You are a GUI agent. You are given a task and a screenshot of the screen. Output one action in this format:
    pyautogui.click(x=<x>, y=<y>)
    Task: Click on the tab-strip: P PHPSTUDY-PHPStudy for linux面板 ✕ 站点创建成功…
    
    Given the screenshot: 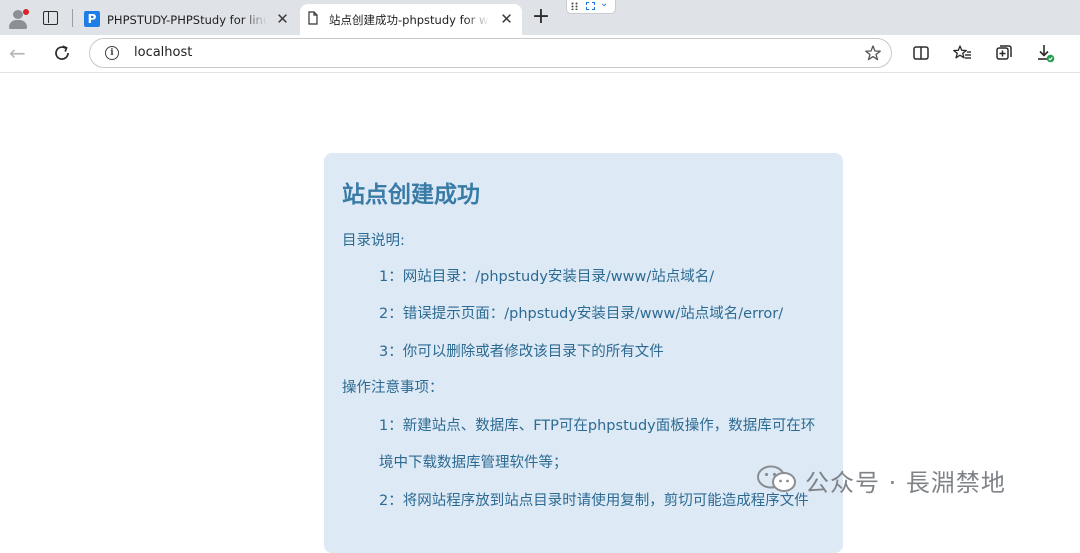 What is the action you would take?
    pyautogui.click(x=540, y=17)
    